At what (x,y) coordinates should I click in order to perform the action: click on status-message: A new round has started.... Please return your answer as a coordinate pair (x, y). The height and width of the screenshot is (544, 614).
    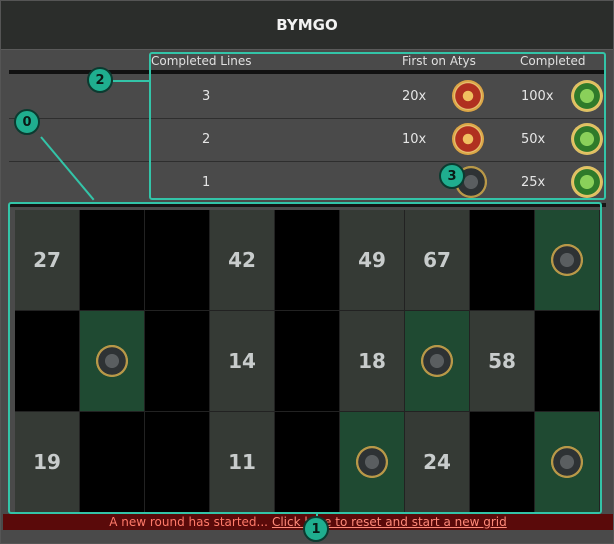
    Looking at the image, I should click on (188, 522).